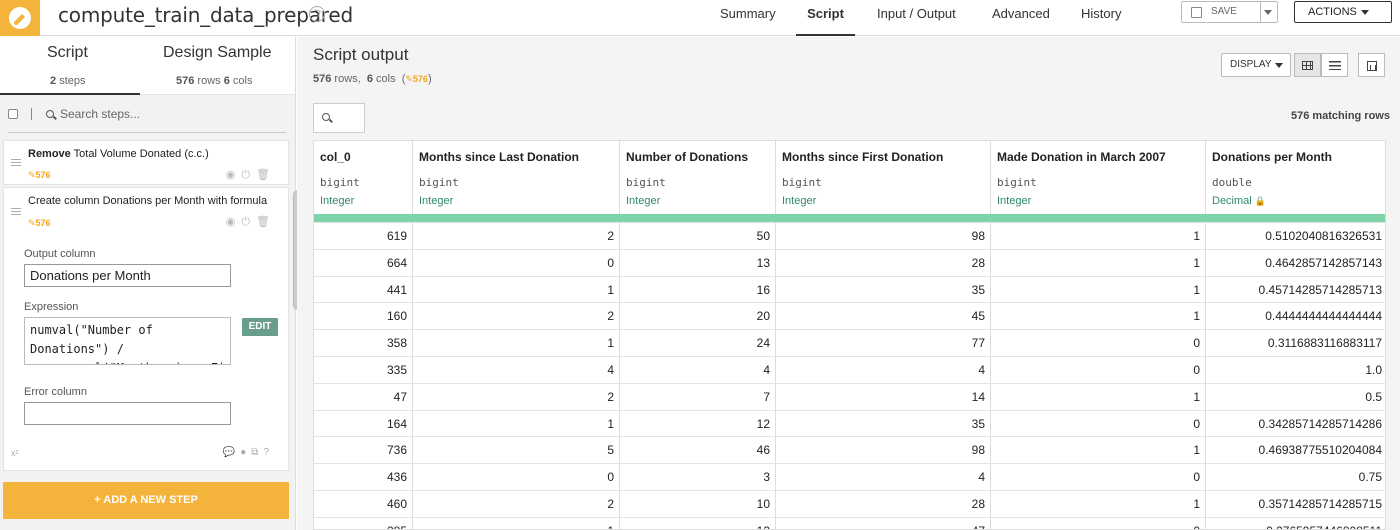 The image size is (1400, 530). Describe the element at coordinates (1295, 236) in the screenshot. I see `table-cell: 0.5102040816326531` at that location.